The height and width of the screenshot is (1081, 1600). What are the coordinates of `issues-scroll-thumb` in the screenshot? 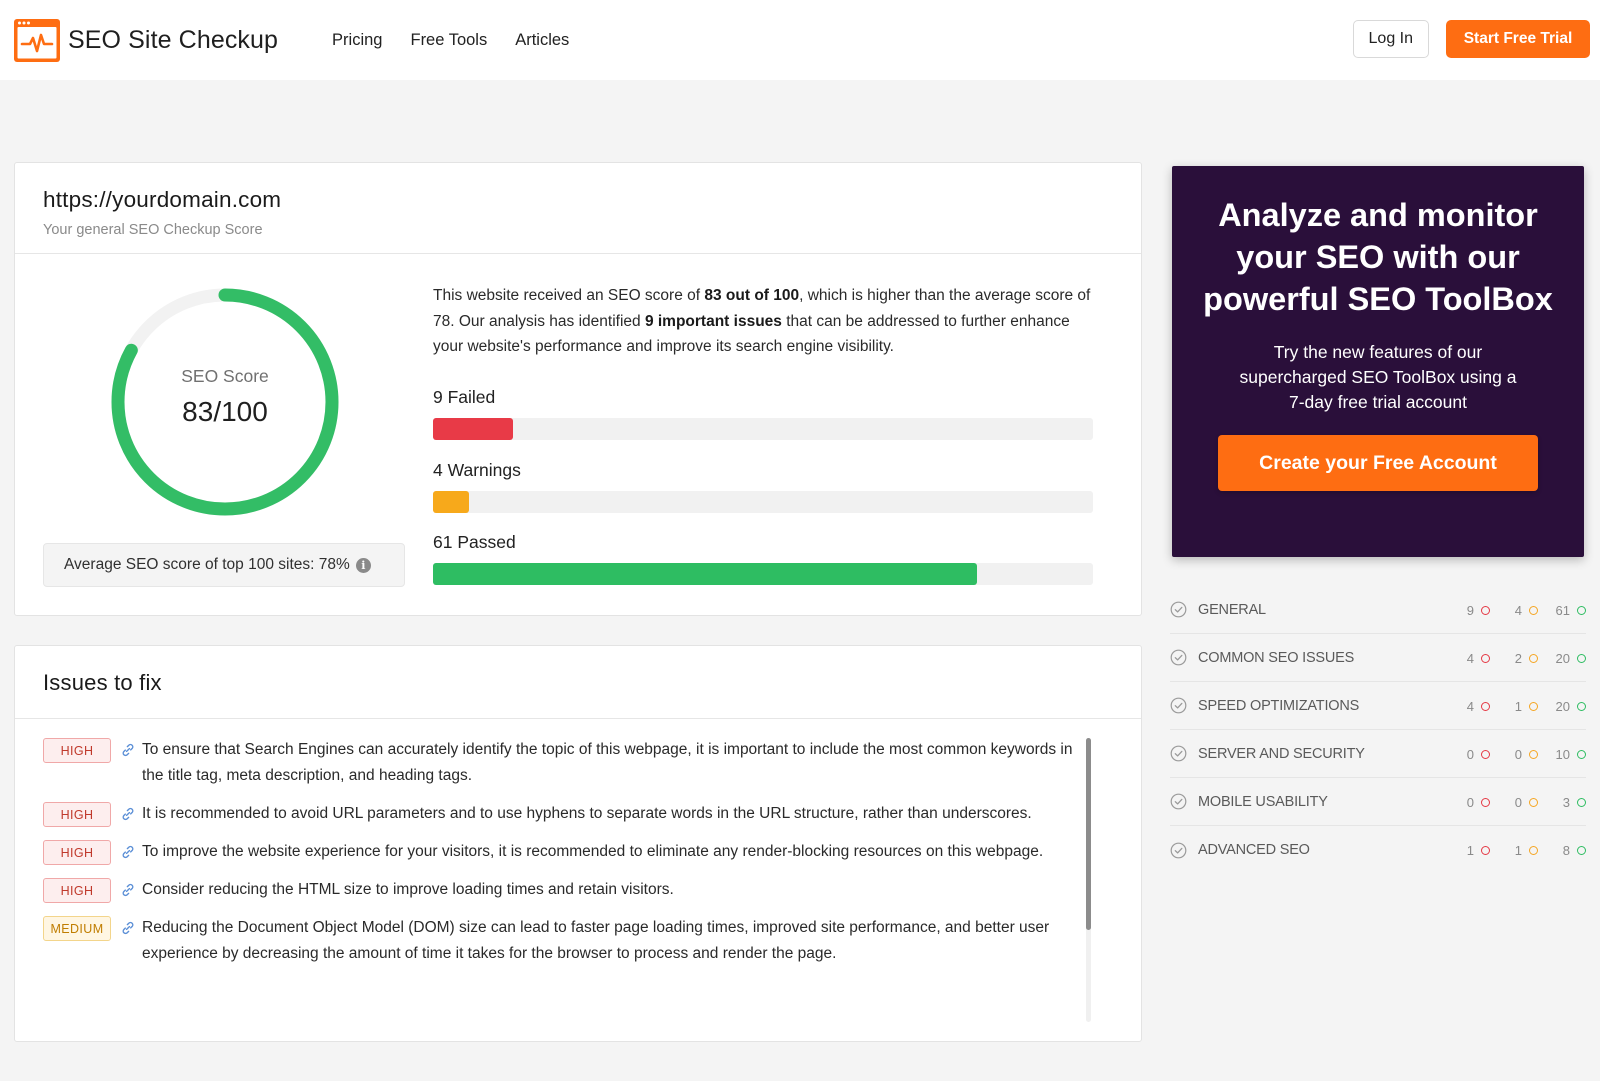 It's located at (1088, 834).